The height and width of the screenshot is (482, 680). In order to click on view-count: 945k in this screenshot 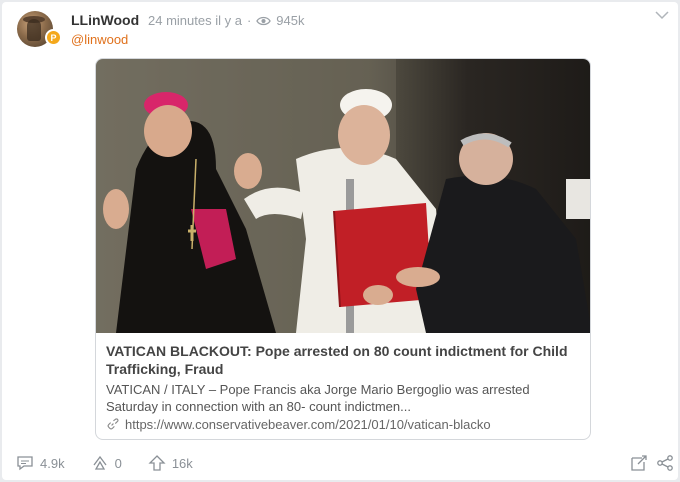, I will do `click(290, 20)`.